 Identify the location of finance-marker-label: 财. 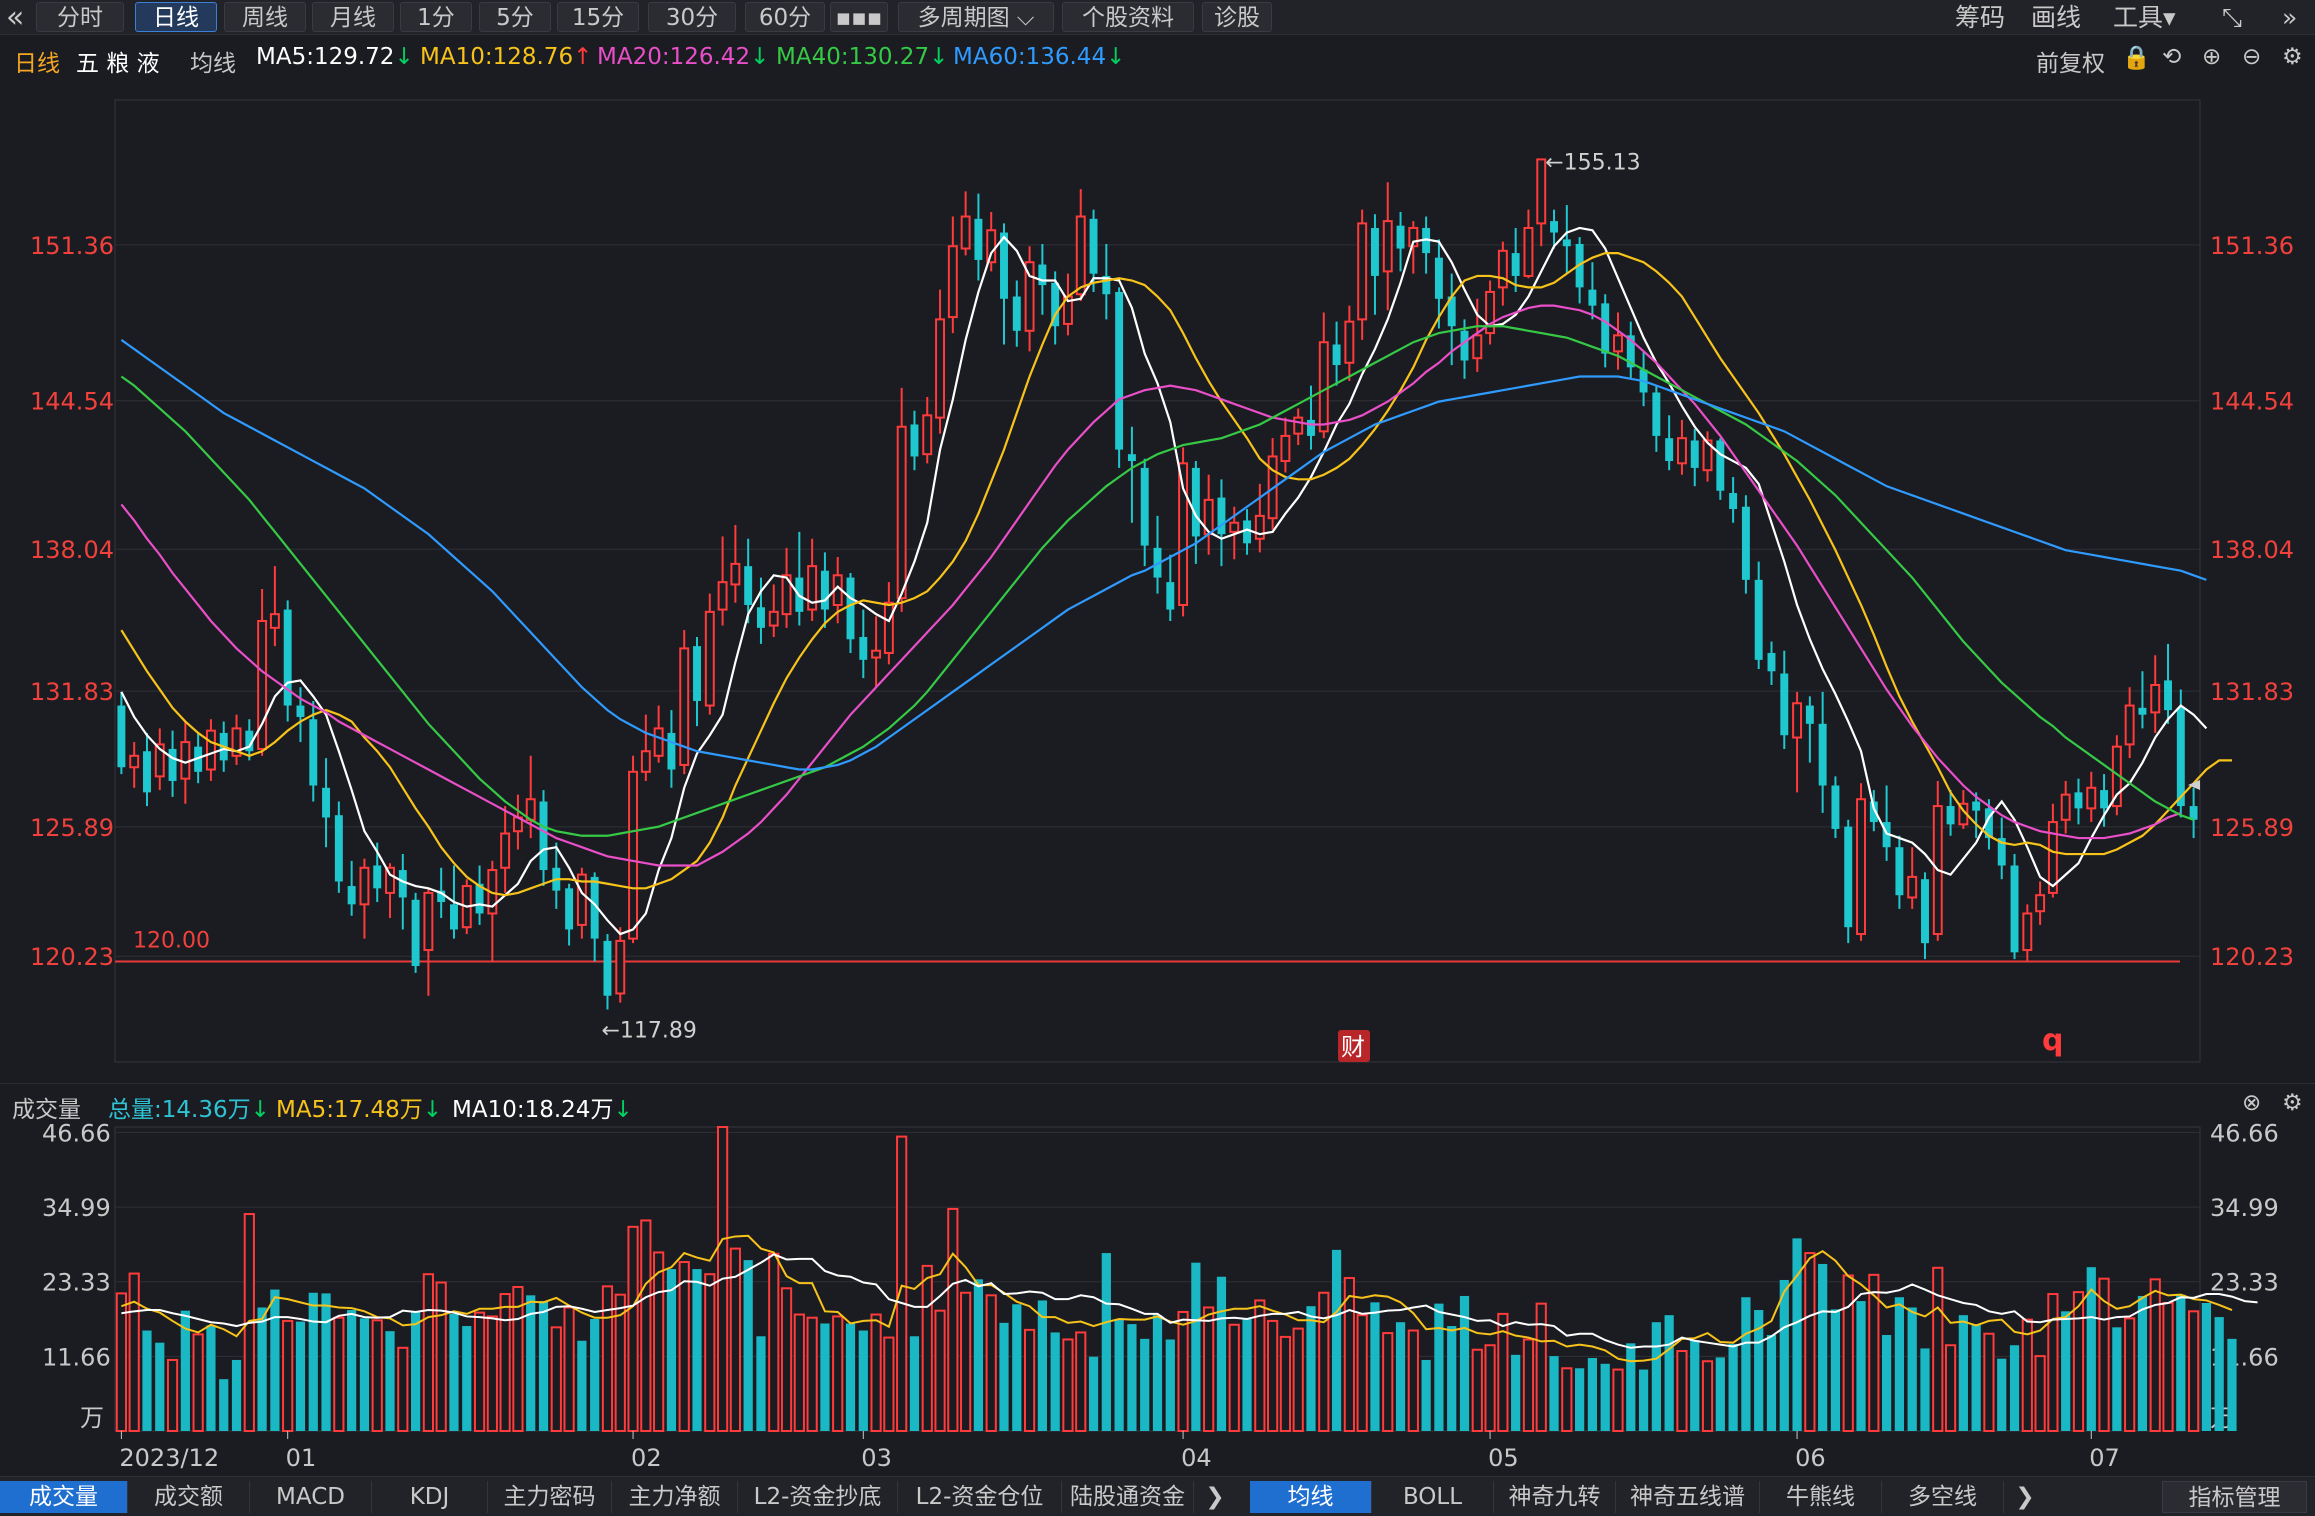
(1353, 1047).